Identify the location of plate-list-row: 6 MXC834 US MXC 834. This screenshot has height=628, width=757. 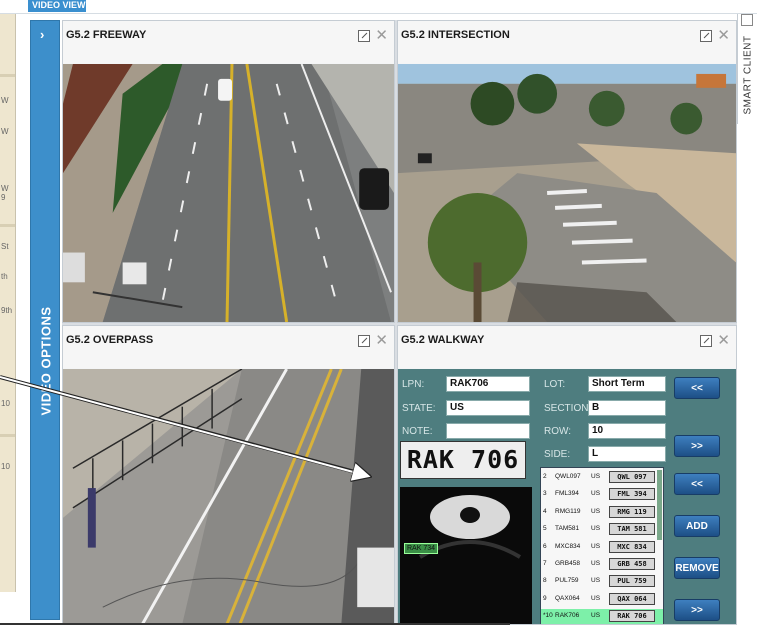
(602, 547).